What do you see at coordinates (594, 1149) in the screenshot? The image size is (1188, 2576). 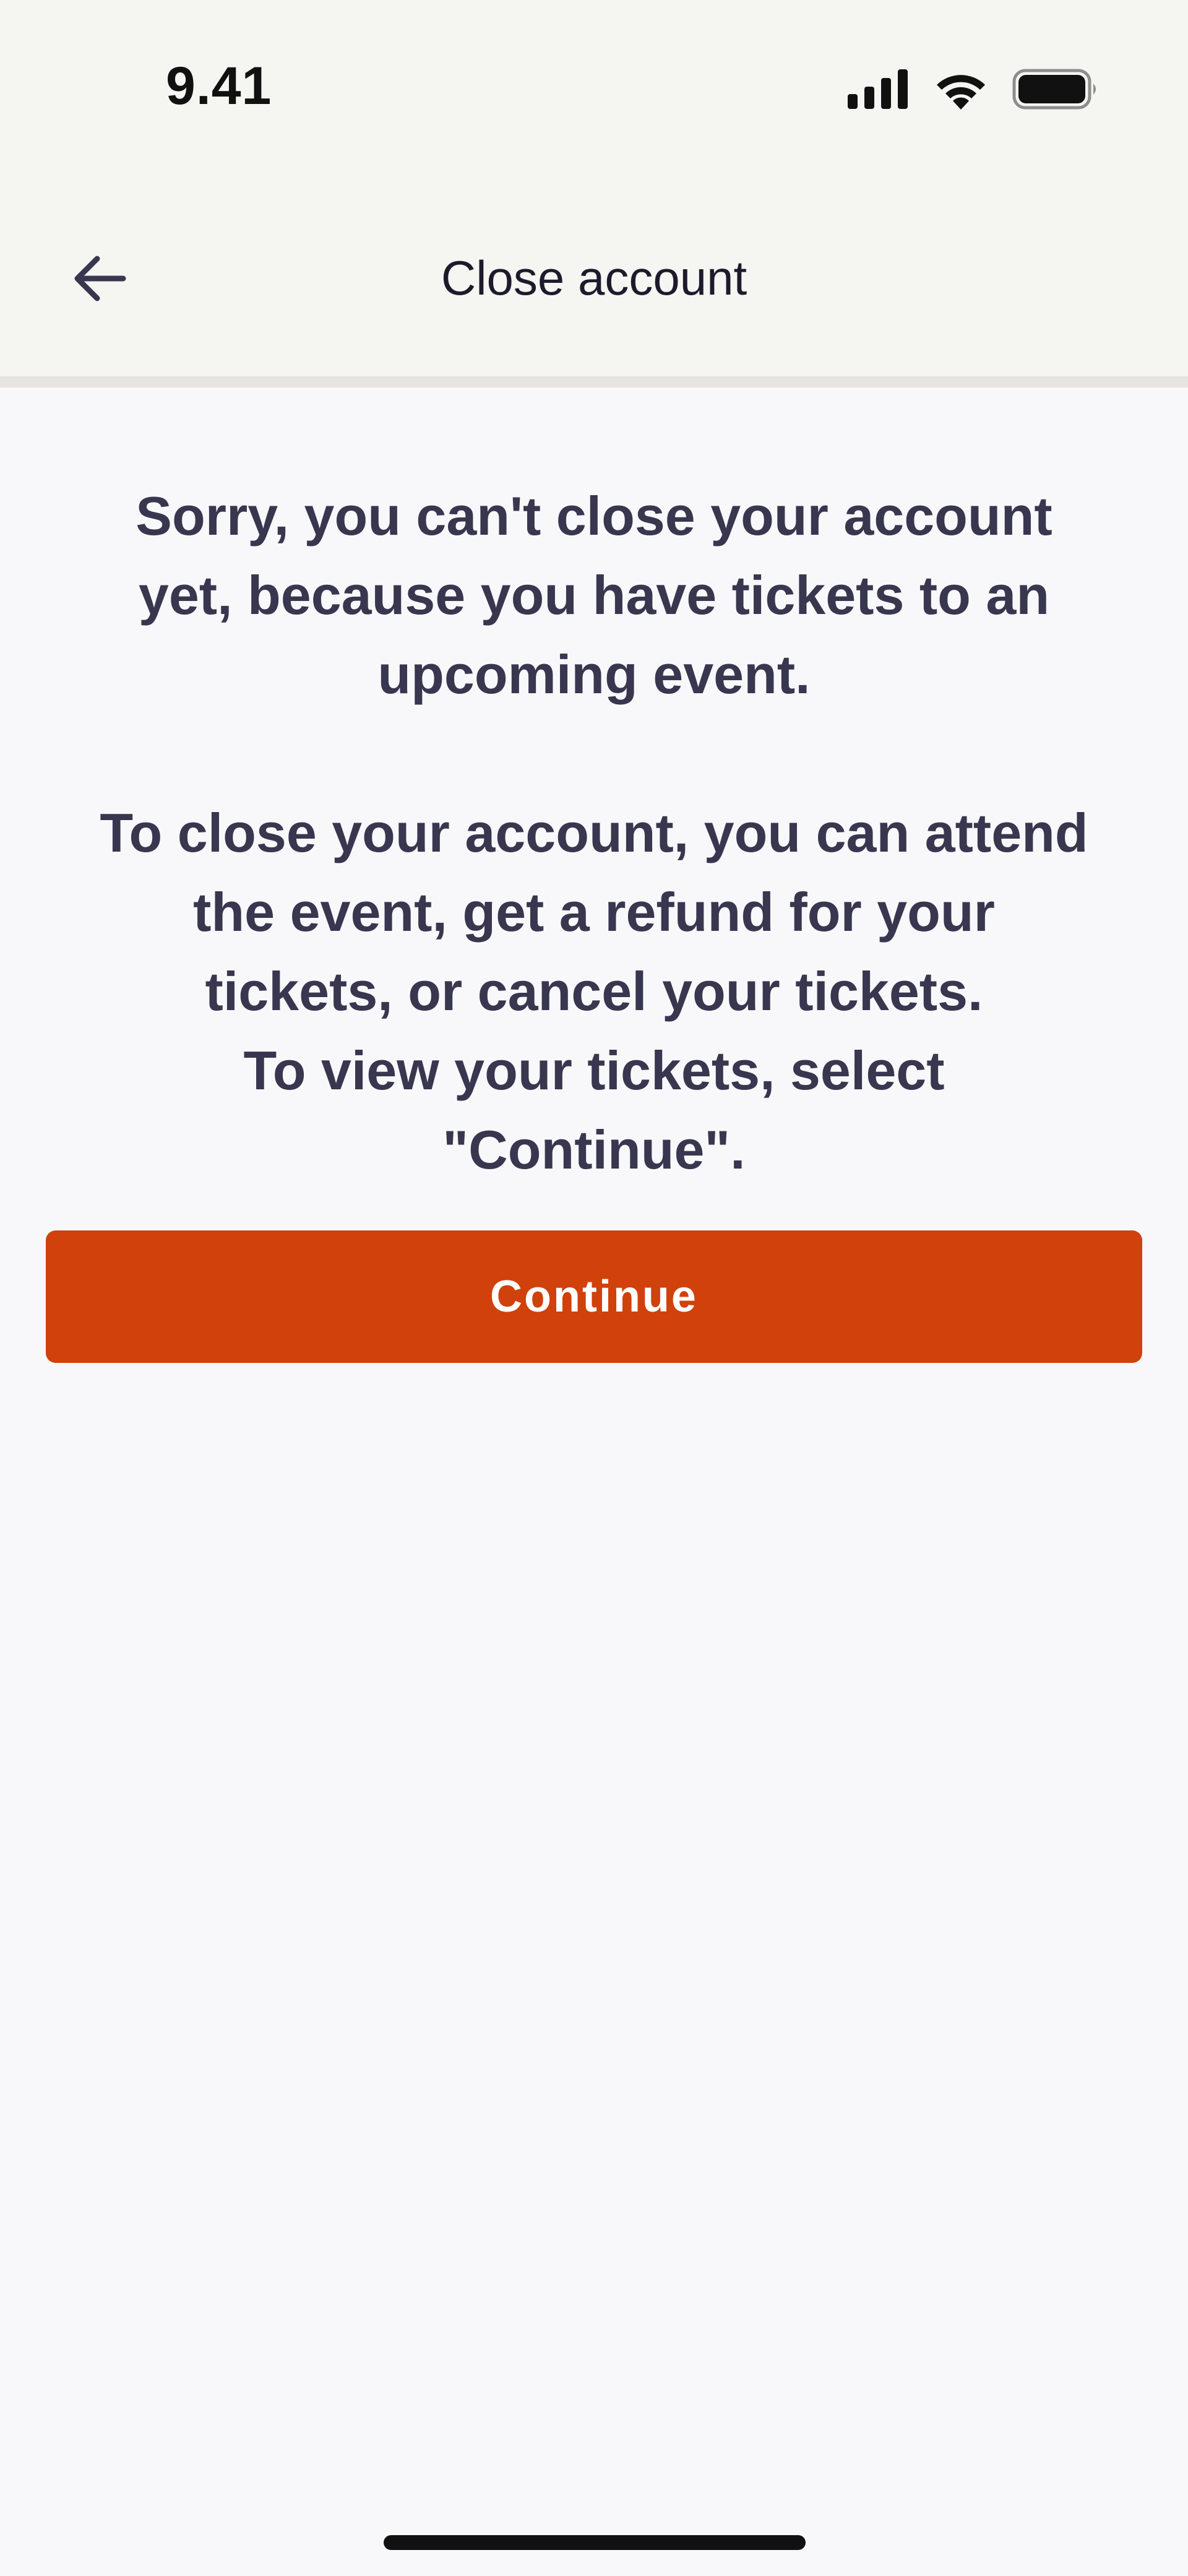 I see `message-line: "Continue".` at bounding box center [594, 1149].